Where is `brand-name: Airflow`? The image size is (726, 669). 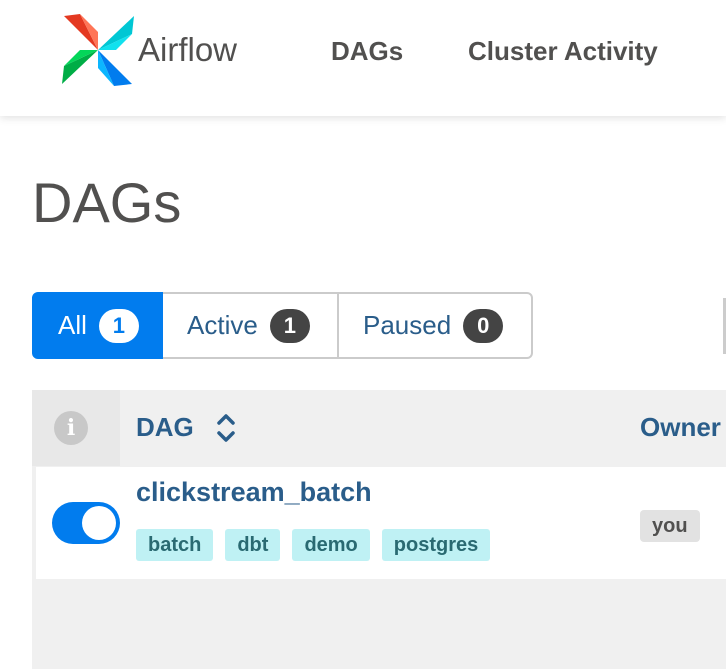
brand-name: Airflow is located at coordinates (188, 49).